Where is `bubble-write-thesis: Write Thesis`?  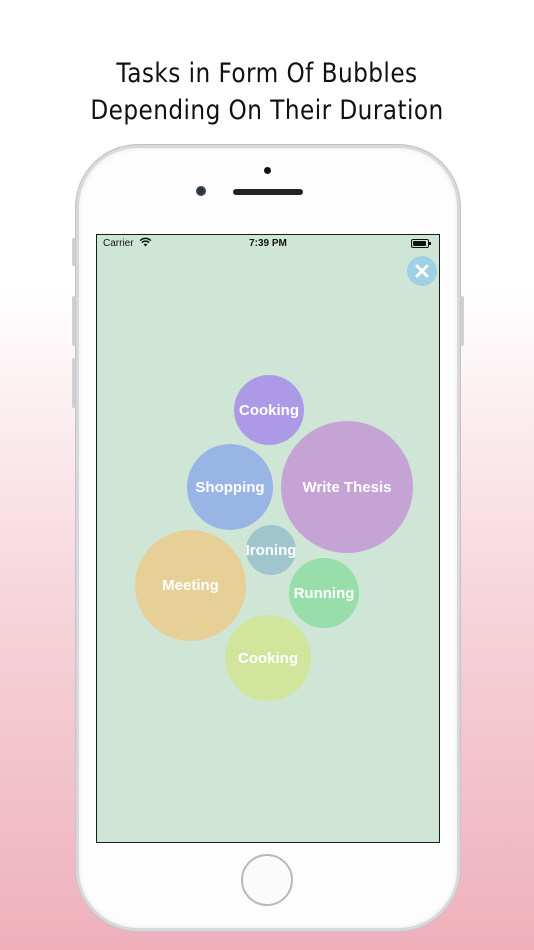
bubble-write-thesis: Write Thesis is located at coordinates (347, 487).